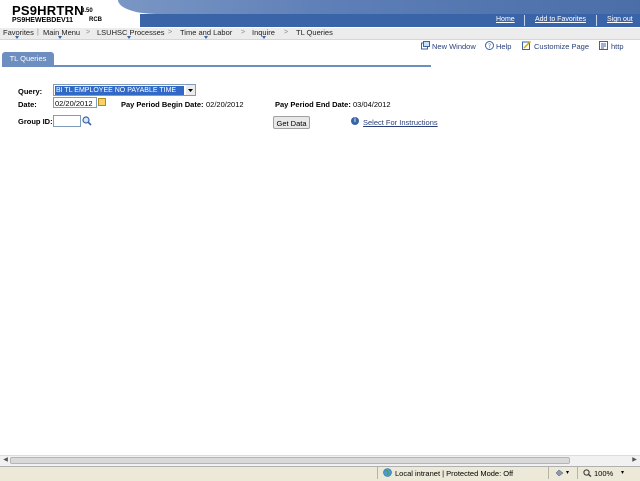  I want to click on header-wave, so click(379, 7).